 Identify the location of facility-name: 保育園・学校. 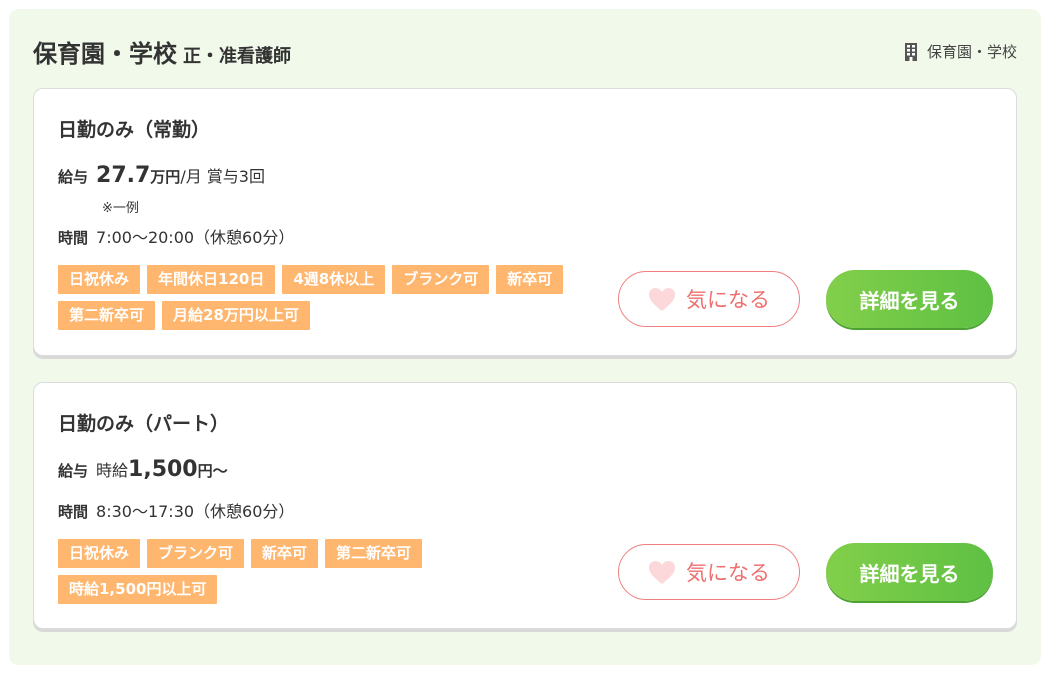
(105, 54).